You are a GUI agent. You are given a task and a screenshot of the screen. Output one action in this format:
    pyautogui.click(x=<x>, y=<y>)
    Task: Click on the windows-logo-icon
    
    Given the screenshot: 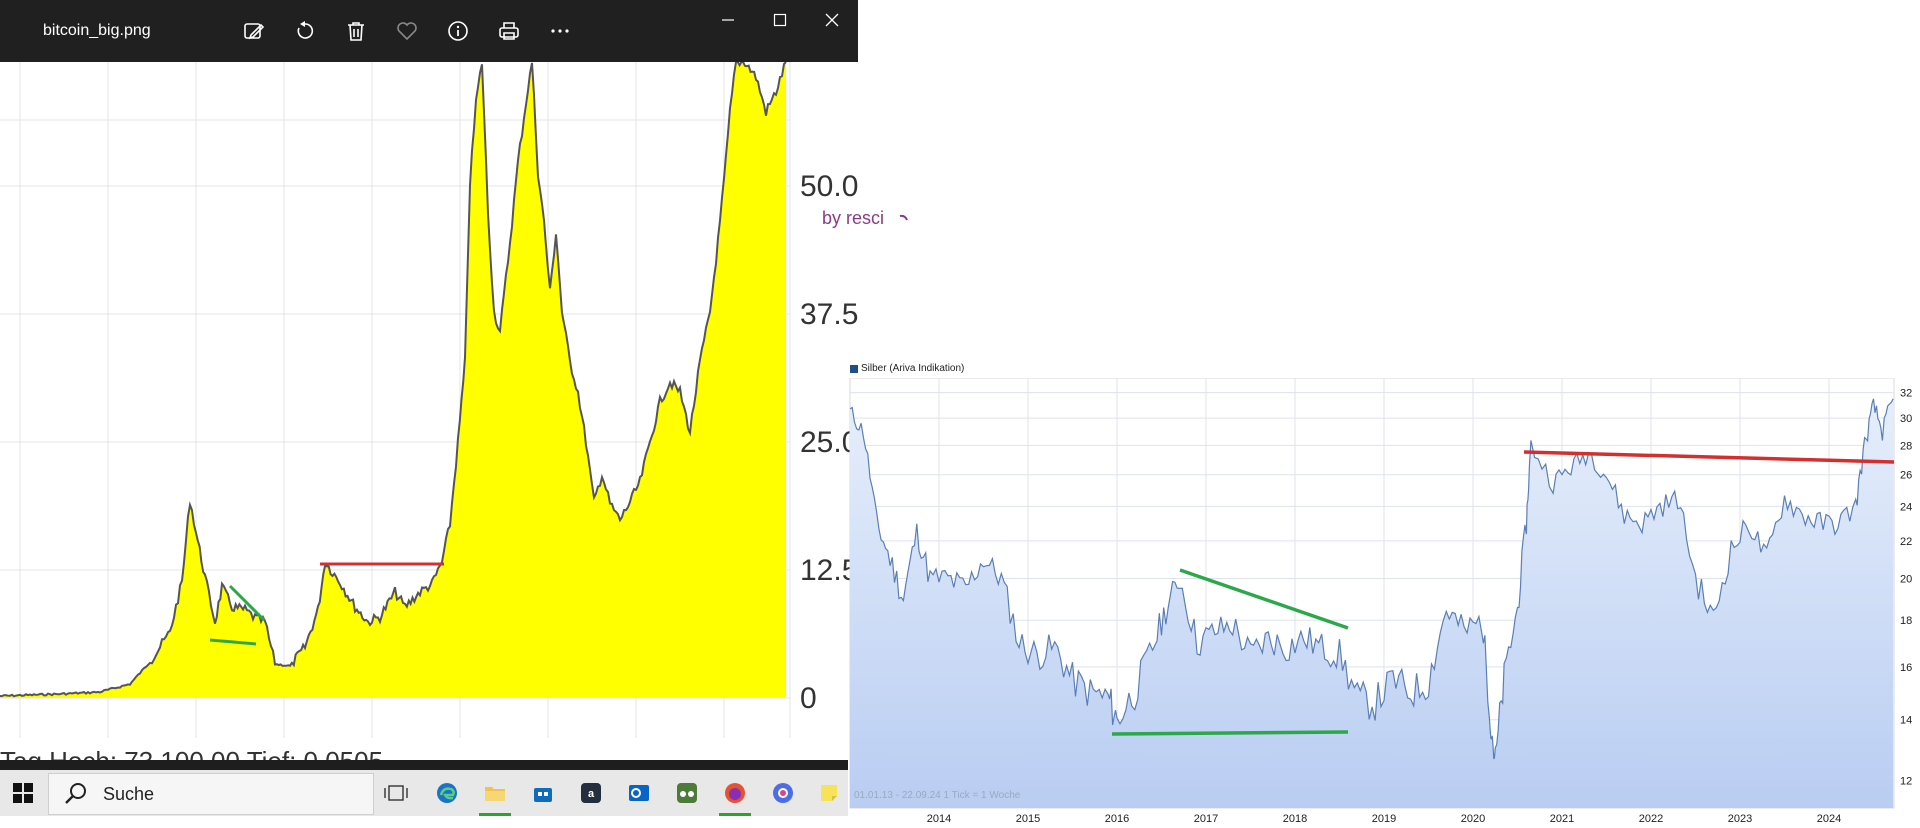 What is the action you would take?
    pyautogui.click(x=23, y=793)
    